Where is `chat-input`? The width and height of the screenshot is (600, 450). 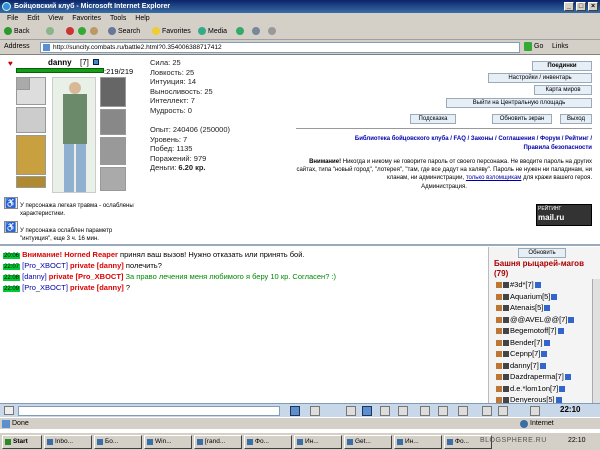
chat-input is located at coordinates (149, 411).